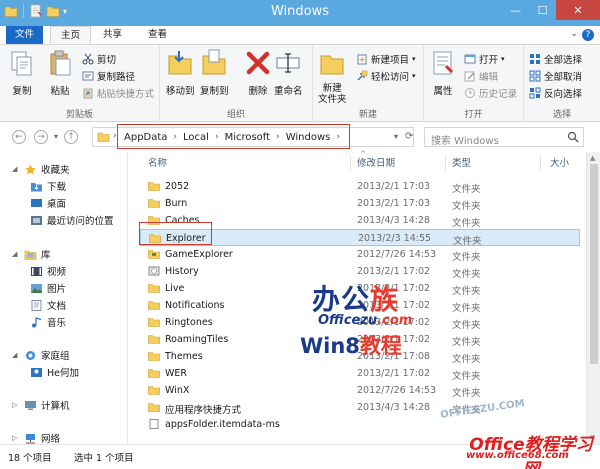 The width and height of the screenshot is (600, 469). I want to click on select-none-label: 全部取消, so click(563, 77).